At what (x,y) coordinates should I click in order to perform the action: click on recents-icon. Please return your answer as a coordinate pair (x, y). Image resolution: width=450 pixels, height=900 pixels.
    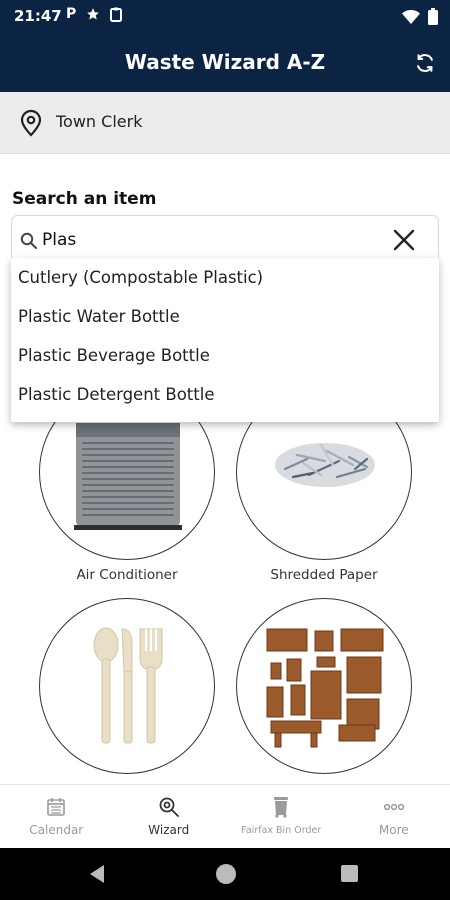
    Looking at the image, I should click on (349, 873).